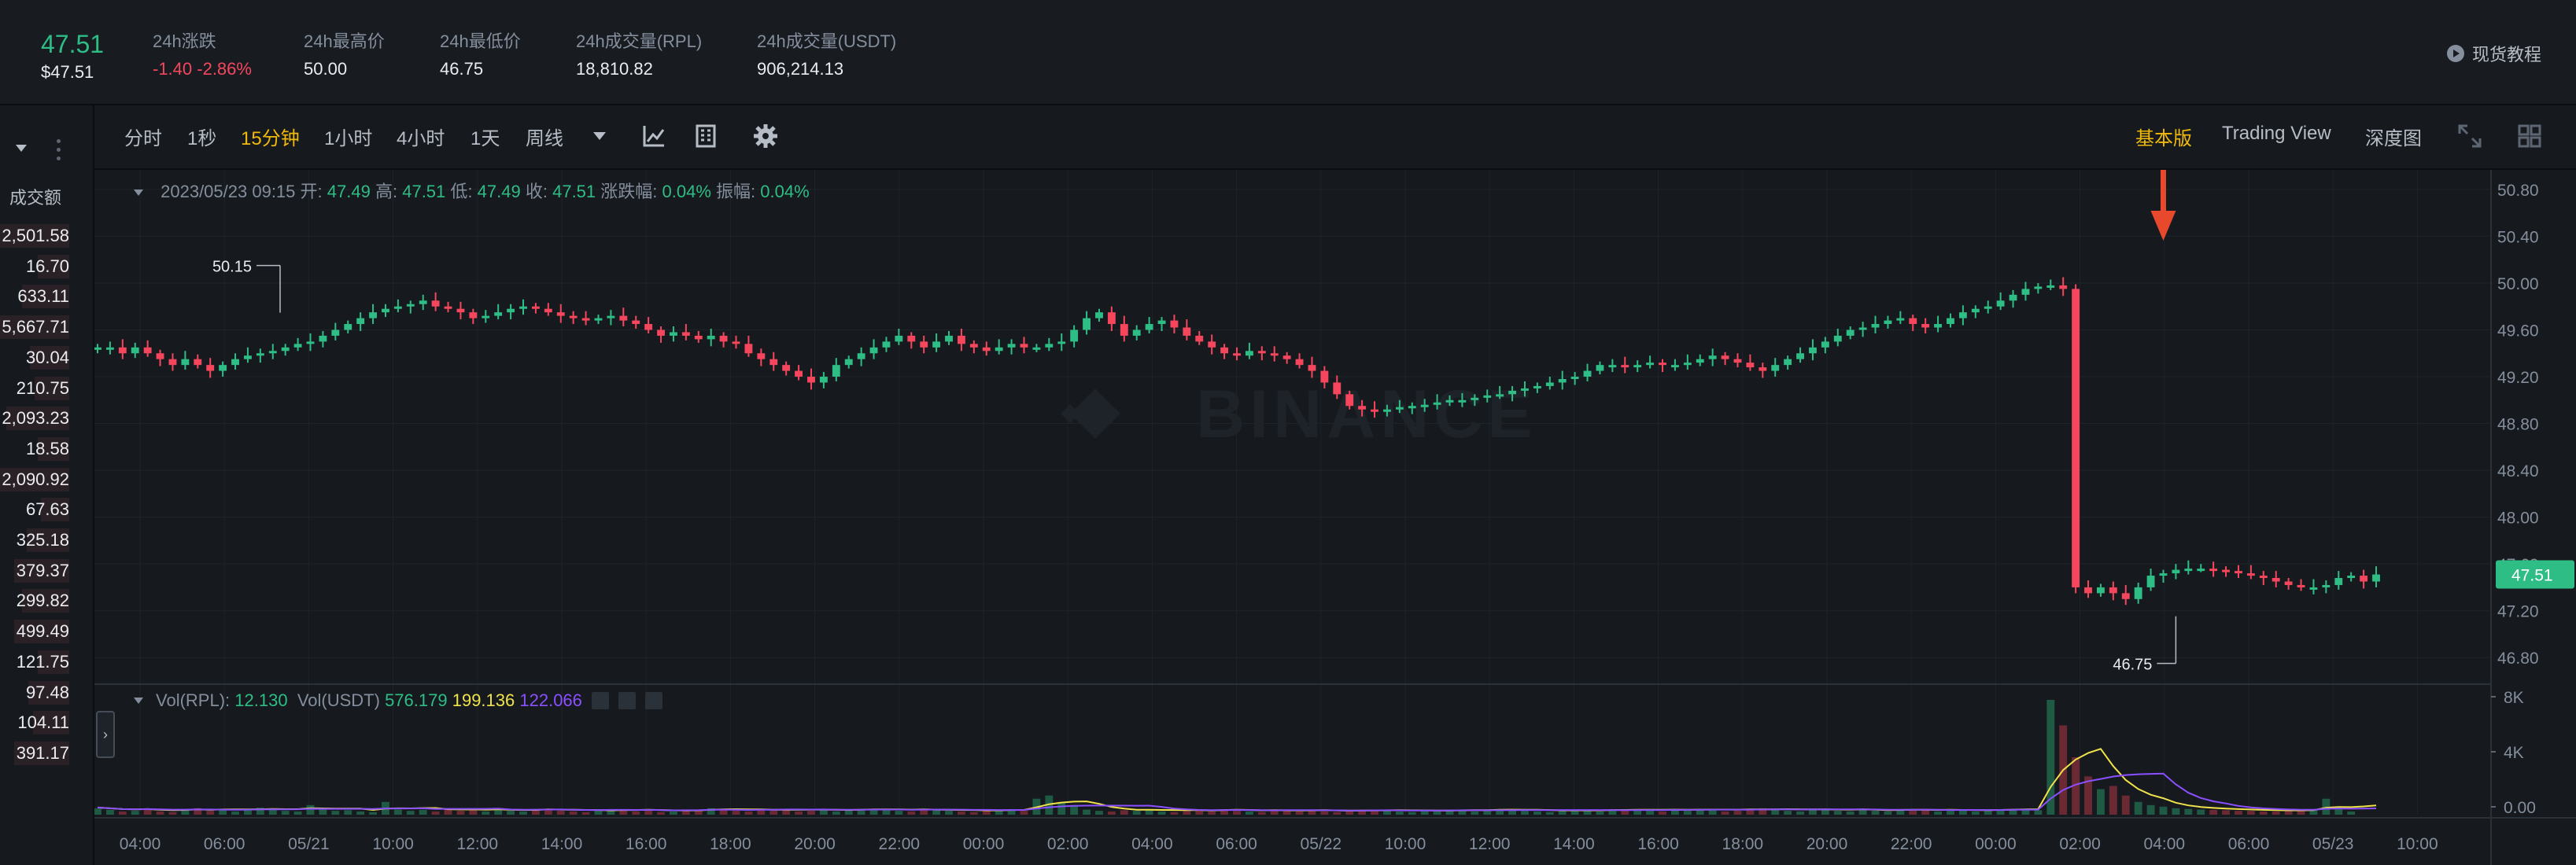  What do you see at coordinates (35, 327) in the screenshot?
I see `trade-amount: 5,667.71` at bounding box center [35, 327].